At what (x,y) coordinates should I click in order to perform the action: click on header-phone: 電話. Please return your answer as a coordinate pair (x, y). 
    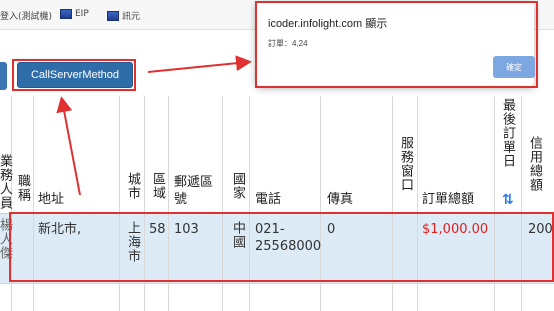
    Looking at the image, I should click on (268, 199).